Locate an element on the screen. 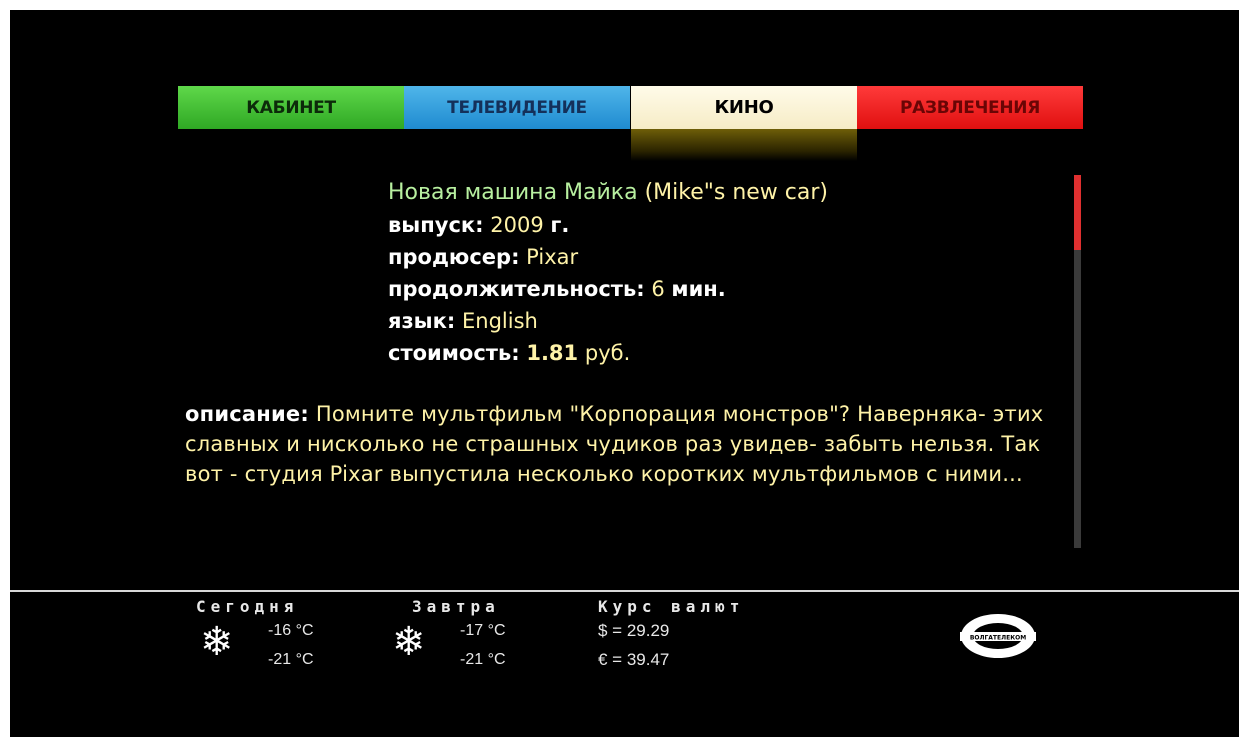 The width and height of the screenshot is (1239, 737). movie-title-ru: Новая машина Майка is located at coordinates (513, 192).